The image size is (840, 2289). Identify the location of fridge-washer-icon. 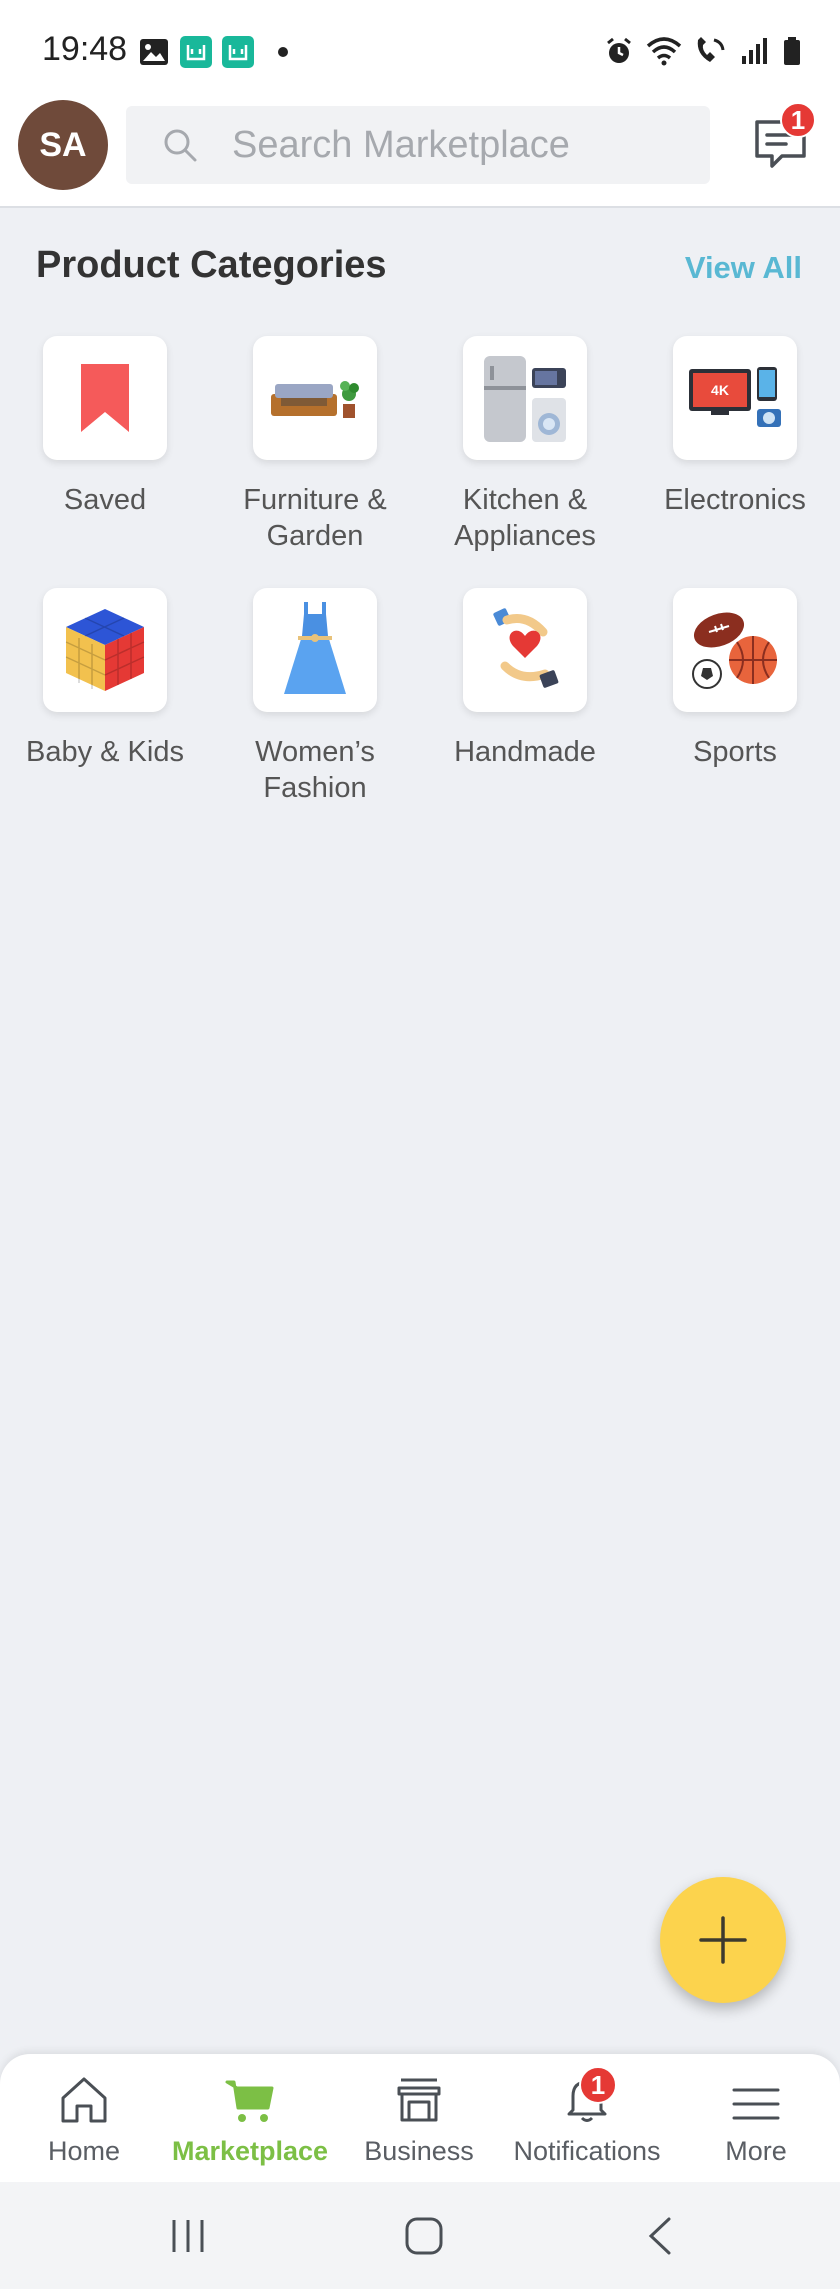
(525, 399).